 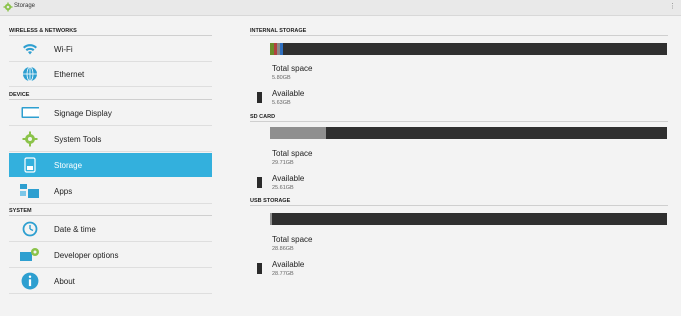 What do you see at coordinates (468, 49) in the screenshot?
I see `internal-storage-usage-bar` at bounding box center [468, 49].